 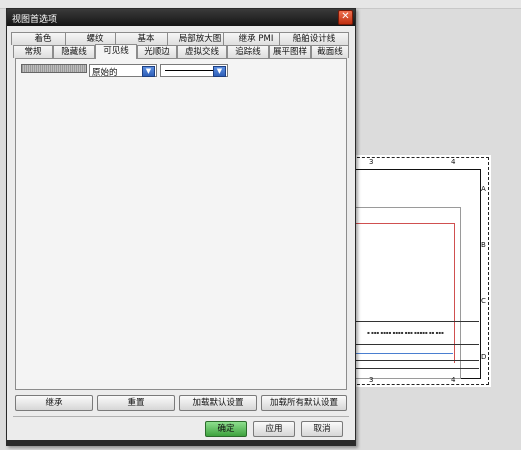 I want to click on dialog-titlebar: 视图首选项 ✕, so click(x=181, y=17).